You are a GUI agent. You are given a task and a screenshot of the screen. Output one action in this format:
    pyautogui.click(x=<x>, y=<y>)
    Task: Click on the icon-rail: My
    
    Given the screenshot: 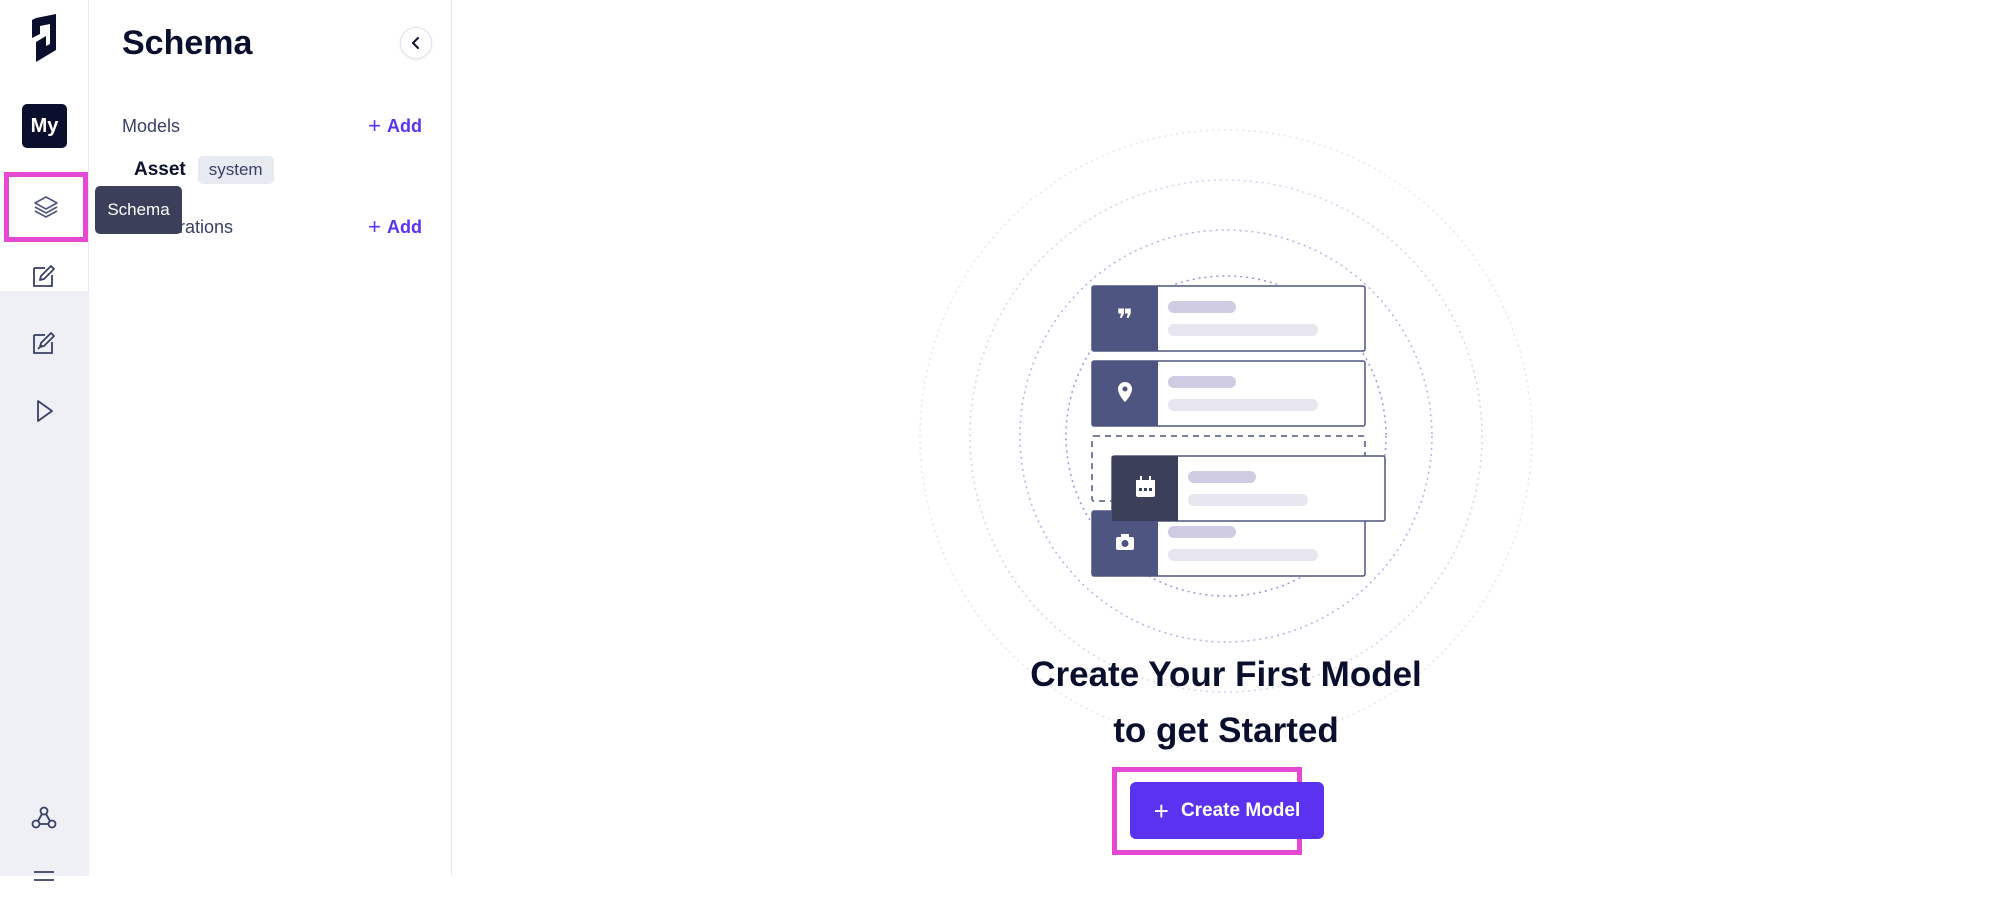 What is the action you would take?
    pyautogui.click(x=44, y=440)
    